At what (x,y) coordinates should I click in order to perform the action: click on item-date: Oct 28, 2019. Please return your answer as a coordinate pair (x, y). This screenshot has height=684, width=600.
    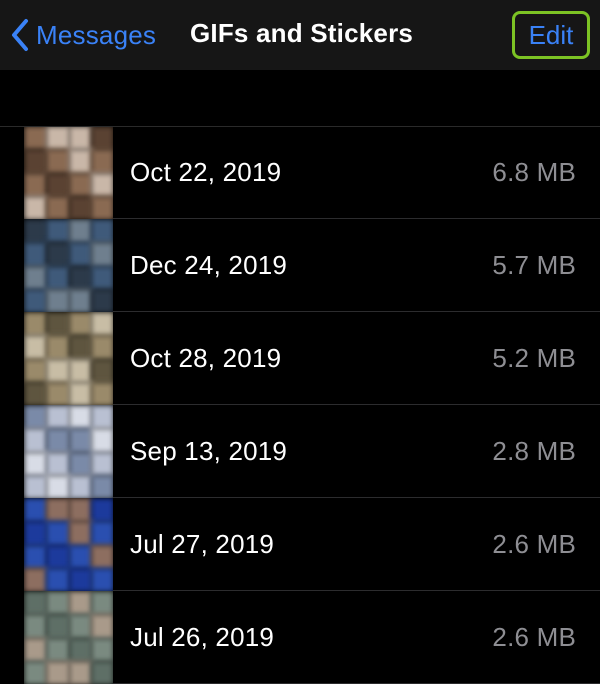
    Looking at the image, I should click on (206, 358).